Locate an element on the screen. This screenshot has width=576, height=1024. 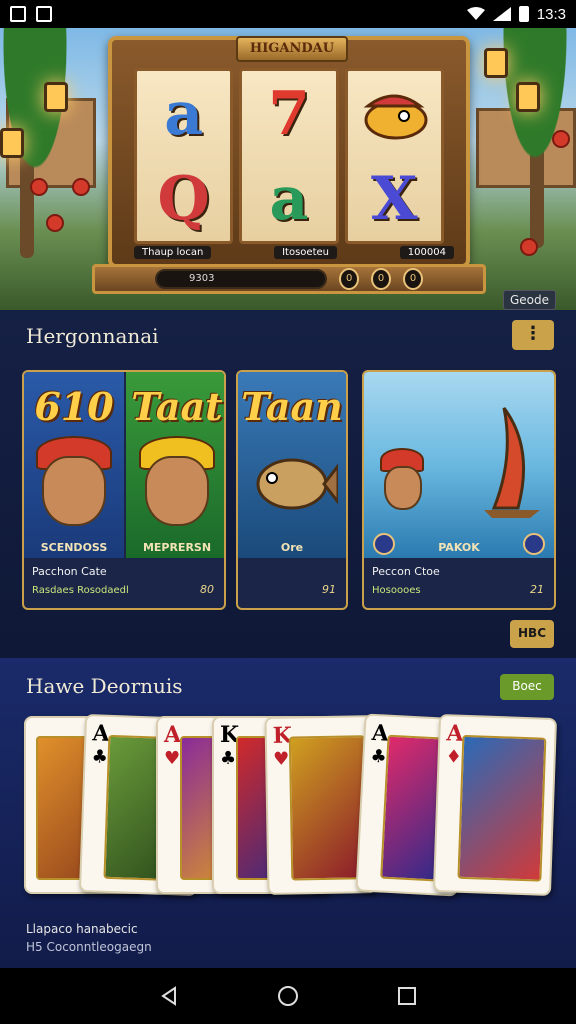
game-card-art-title: Taat is located at coordinates (177, 406).